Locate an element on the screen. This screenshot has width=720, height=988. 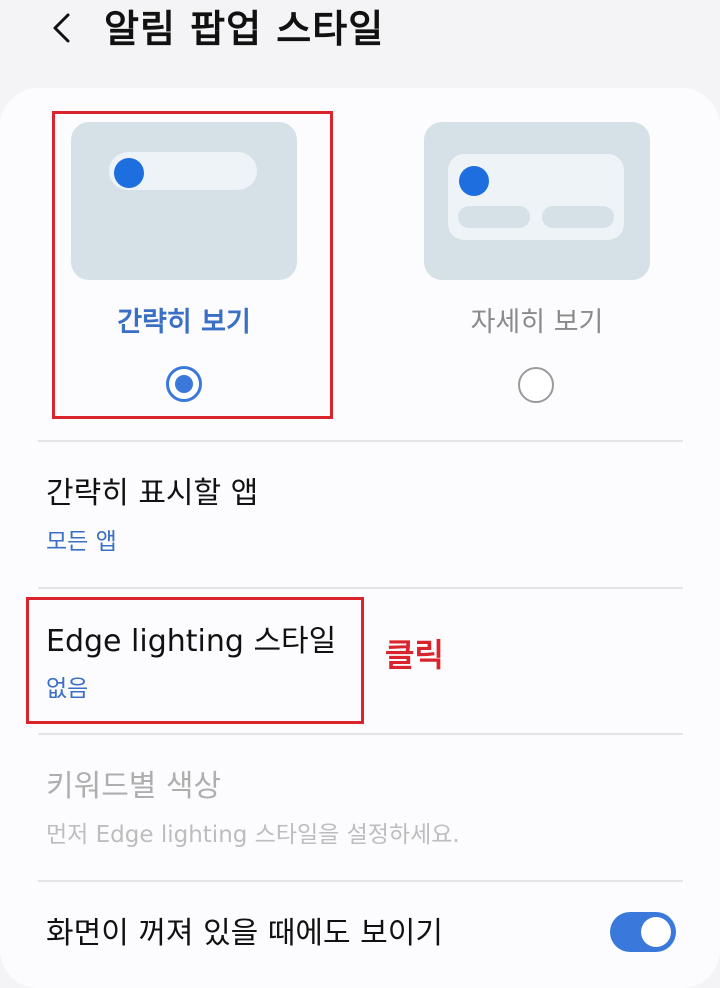
highlight-box-simple-option is located at coordinates (192, 265).